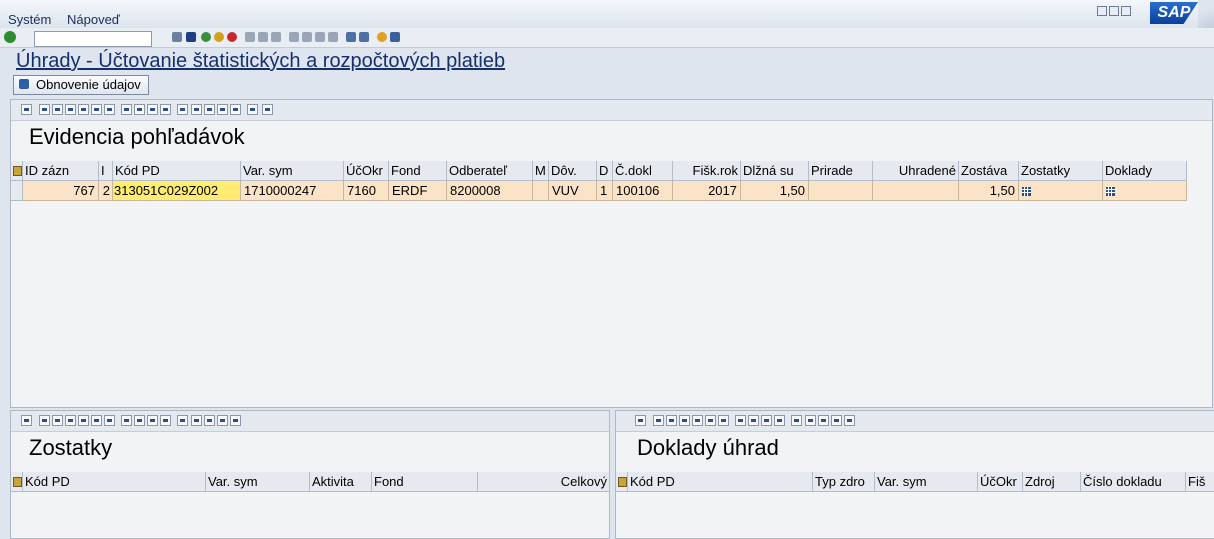 Image resolution: width=1214 pixels, height=539 pixels. Describe the element at coordinates (1200, 482) in the screenshot. I see `column-header-fisk: Fiš` at that location.